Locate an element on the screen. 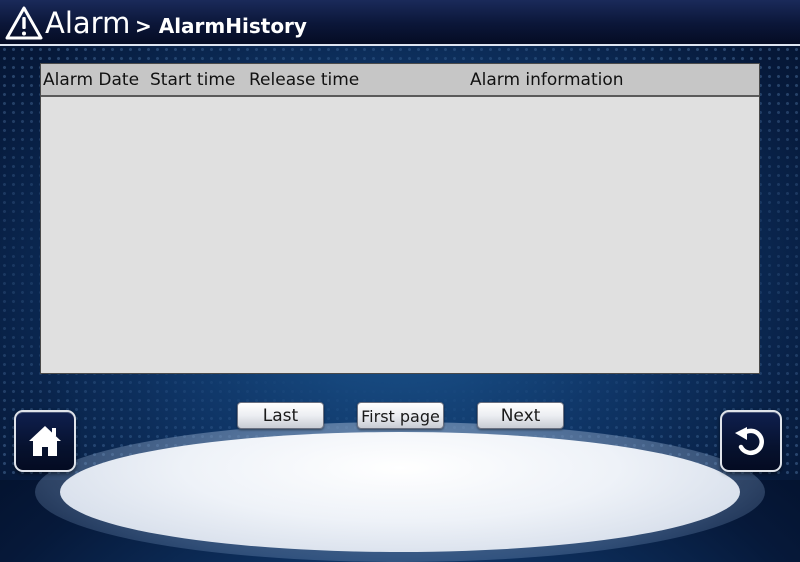  back-arrow-icon is located at coordinates (749, 441).